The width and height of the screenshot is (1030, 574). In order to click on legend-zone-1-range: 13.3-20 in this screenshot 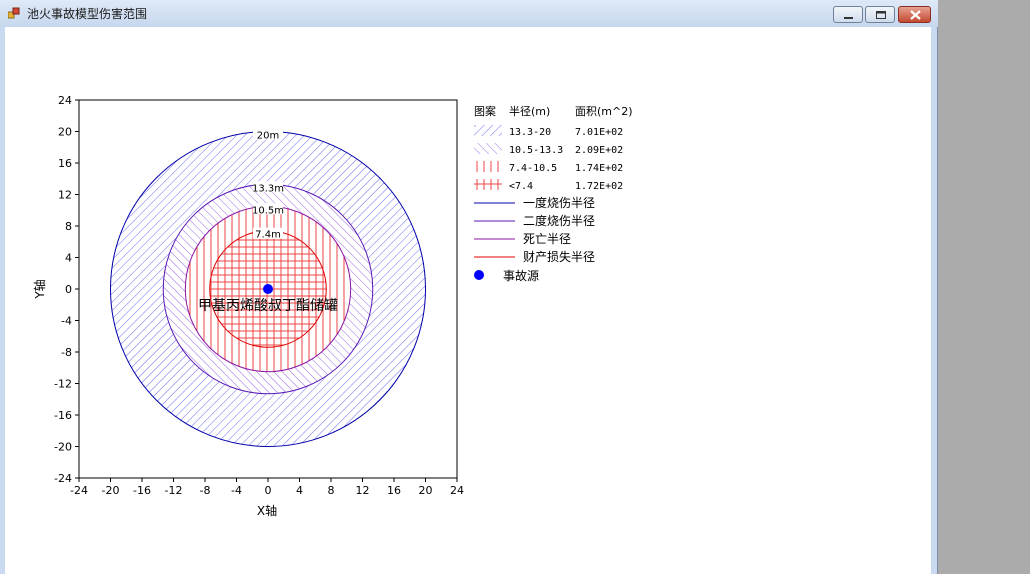, I will do `click(530, 132)`.